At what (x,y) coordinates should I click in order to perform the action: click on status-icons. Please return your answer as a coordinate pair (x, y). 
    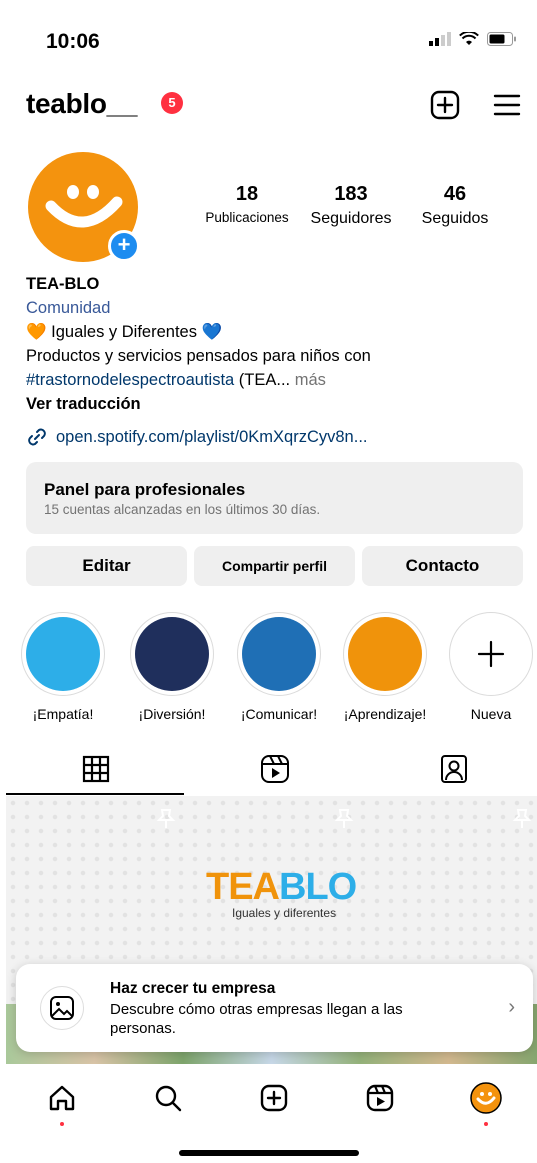
    Looking at the image, I should click on (473, 39).